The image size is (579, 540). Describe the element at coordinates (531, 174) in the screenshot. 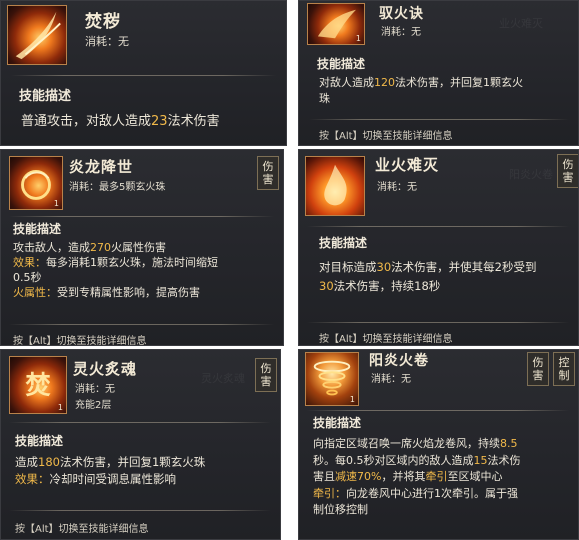

I see `watermark: 阳炎火卷` at that location.